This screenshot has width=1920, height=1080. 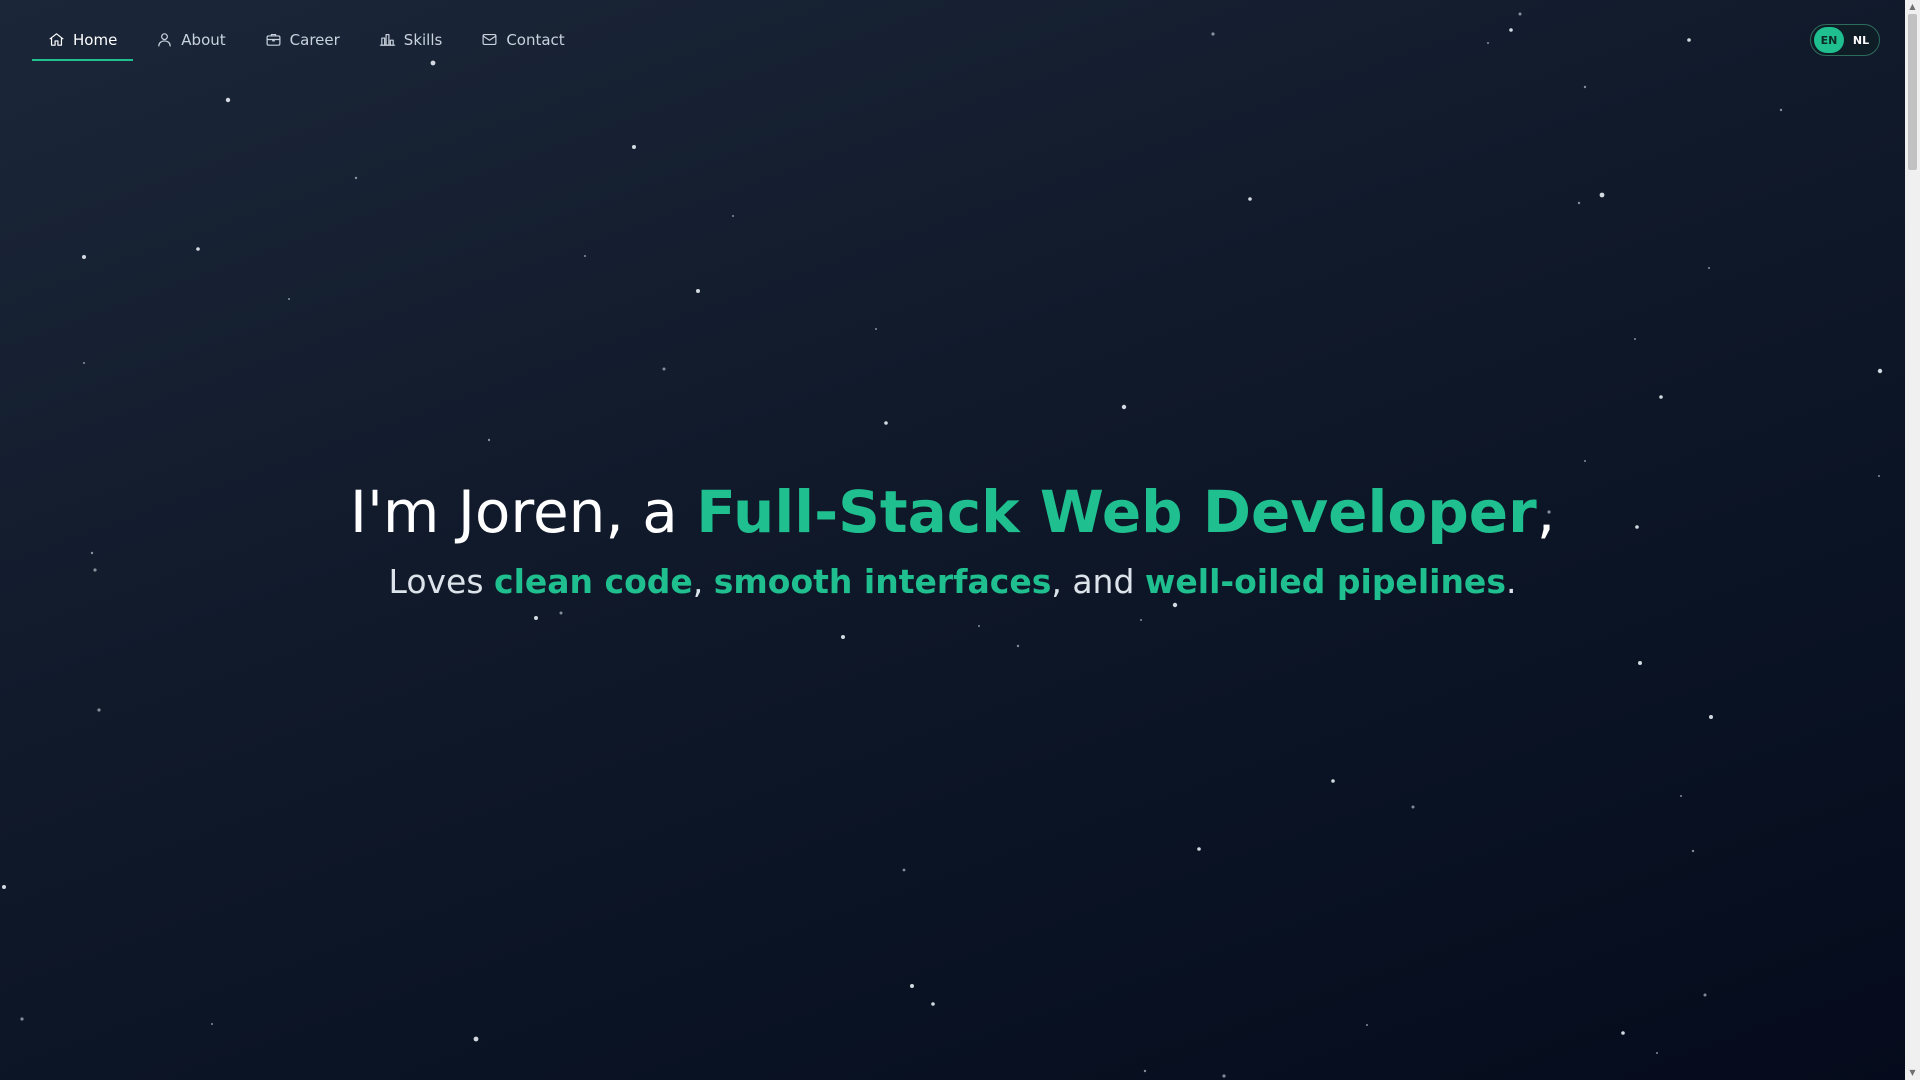 What do you see at coordinates (314, 39) in the screenshot?
I see `nav-item-label: Career` at bounding box center [314, 39].